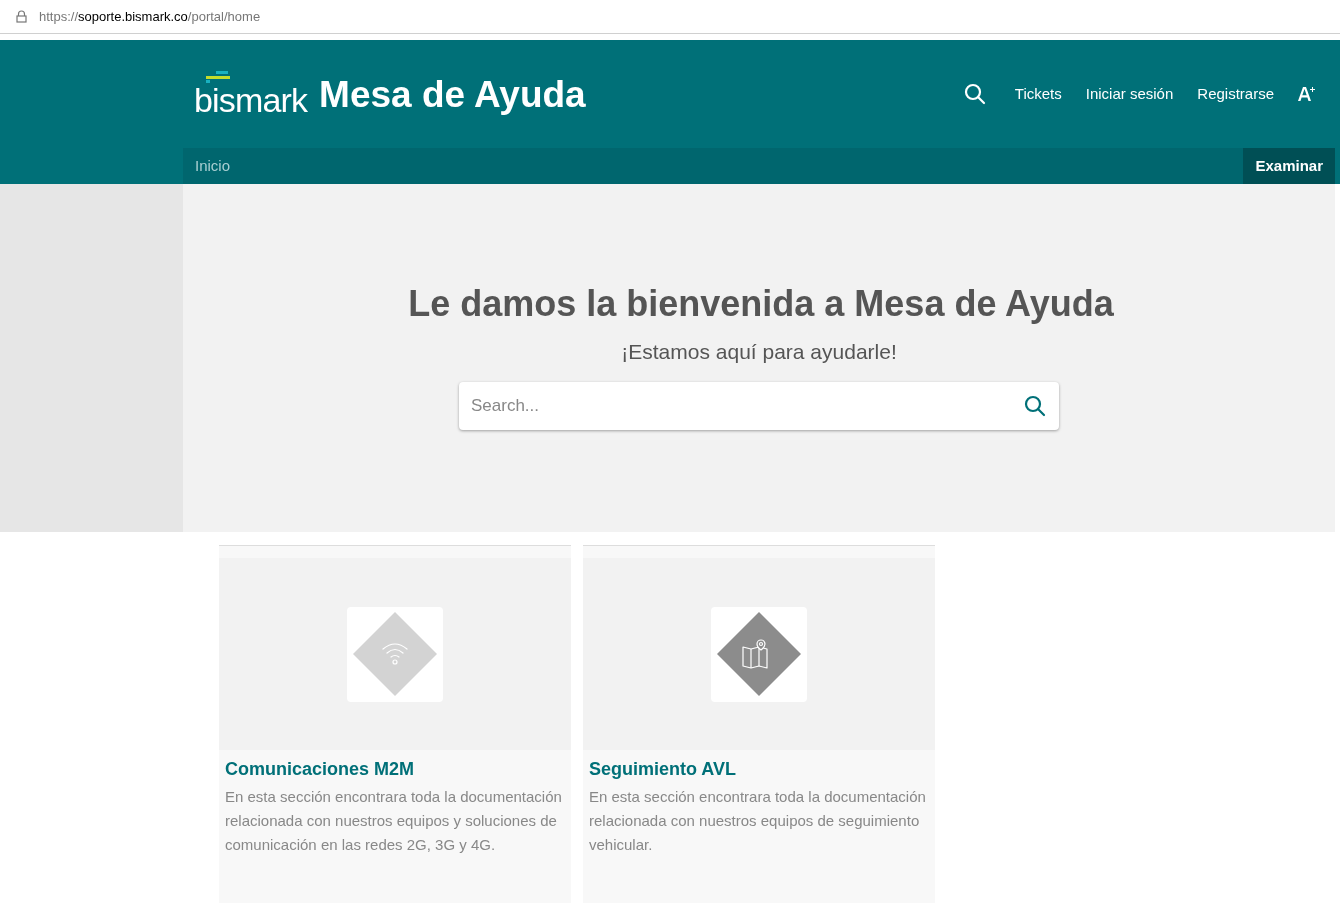 This screenshot has height=903, width=1340. What do you see at coordinates (1289, 166) in the screenshot?
I see `browse-button: Examinar` at bounding box center [1289, 166].